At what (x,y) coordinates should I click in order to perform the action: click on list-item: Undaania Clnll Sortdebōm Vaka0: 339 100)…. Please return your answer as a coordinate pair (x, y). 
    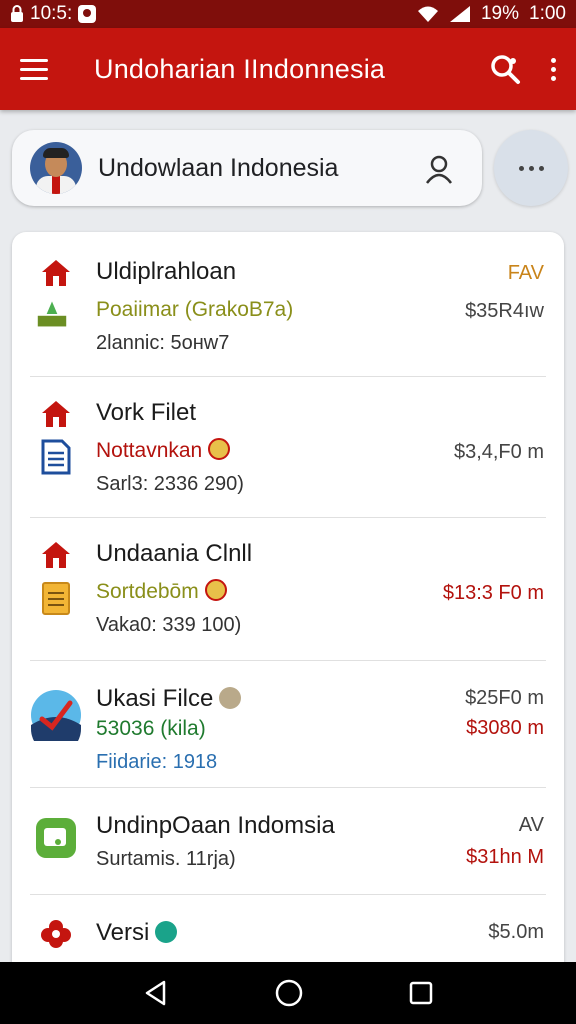
    Looking at the image, I should click on (288, 589).